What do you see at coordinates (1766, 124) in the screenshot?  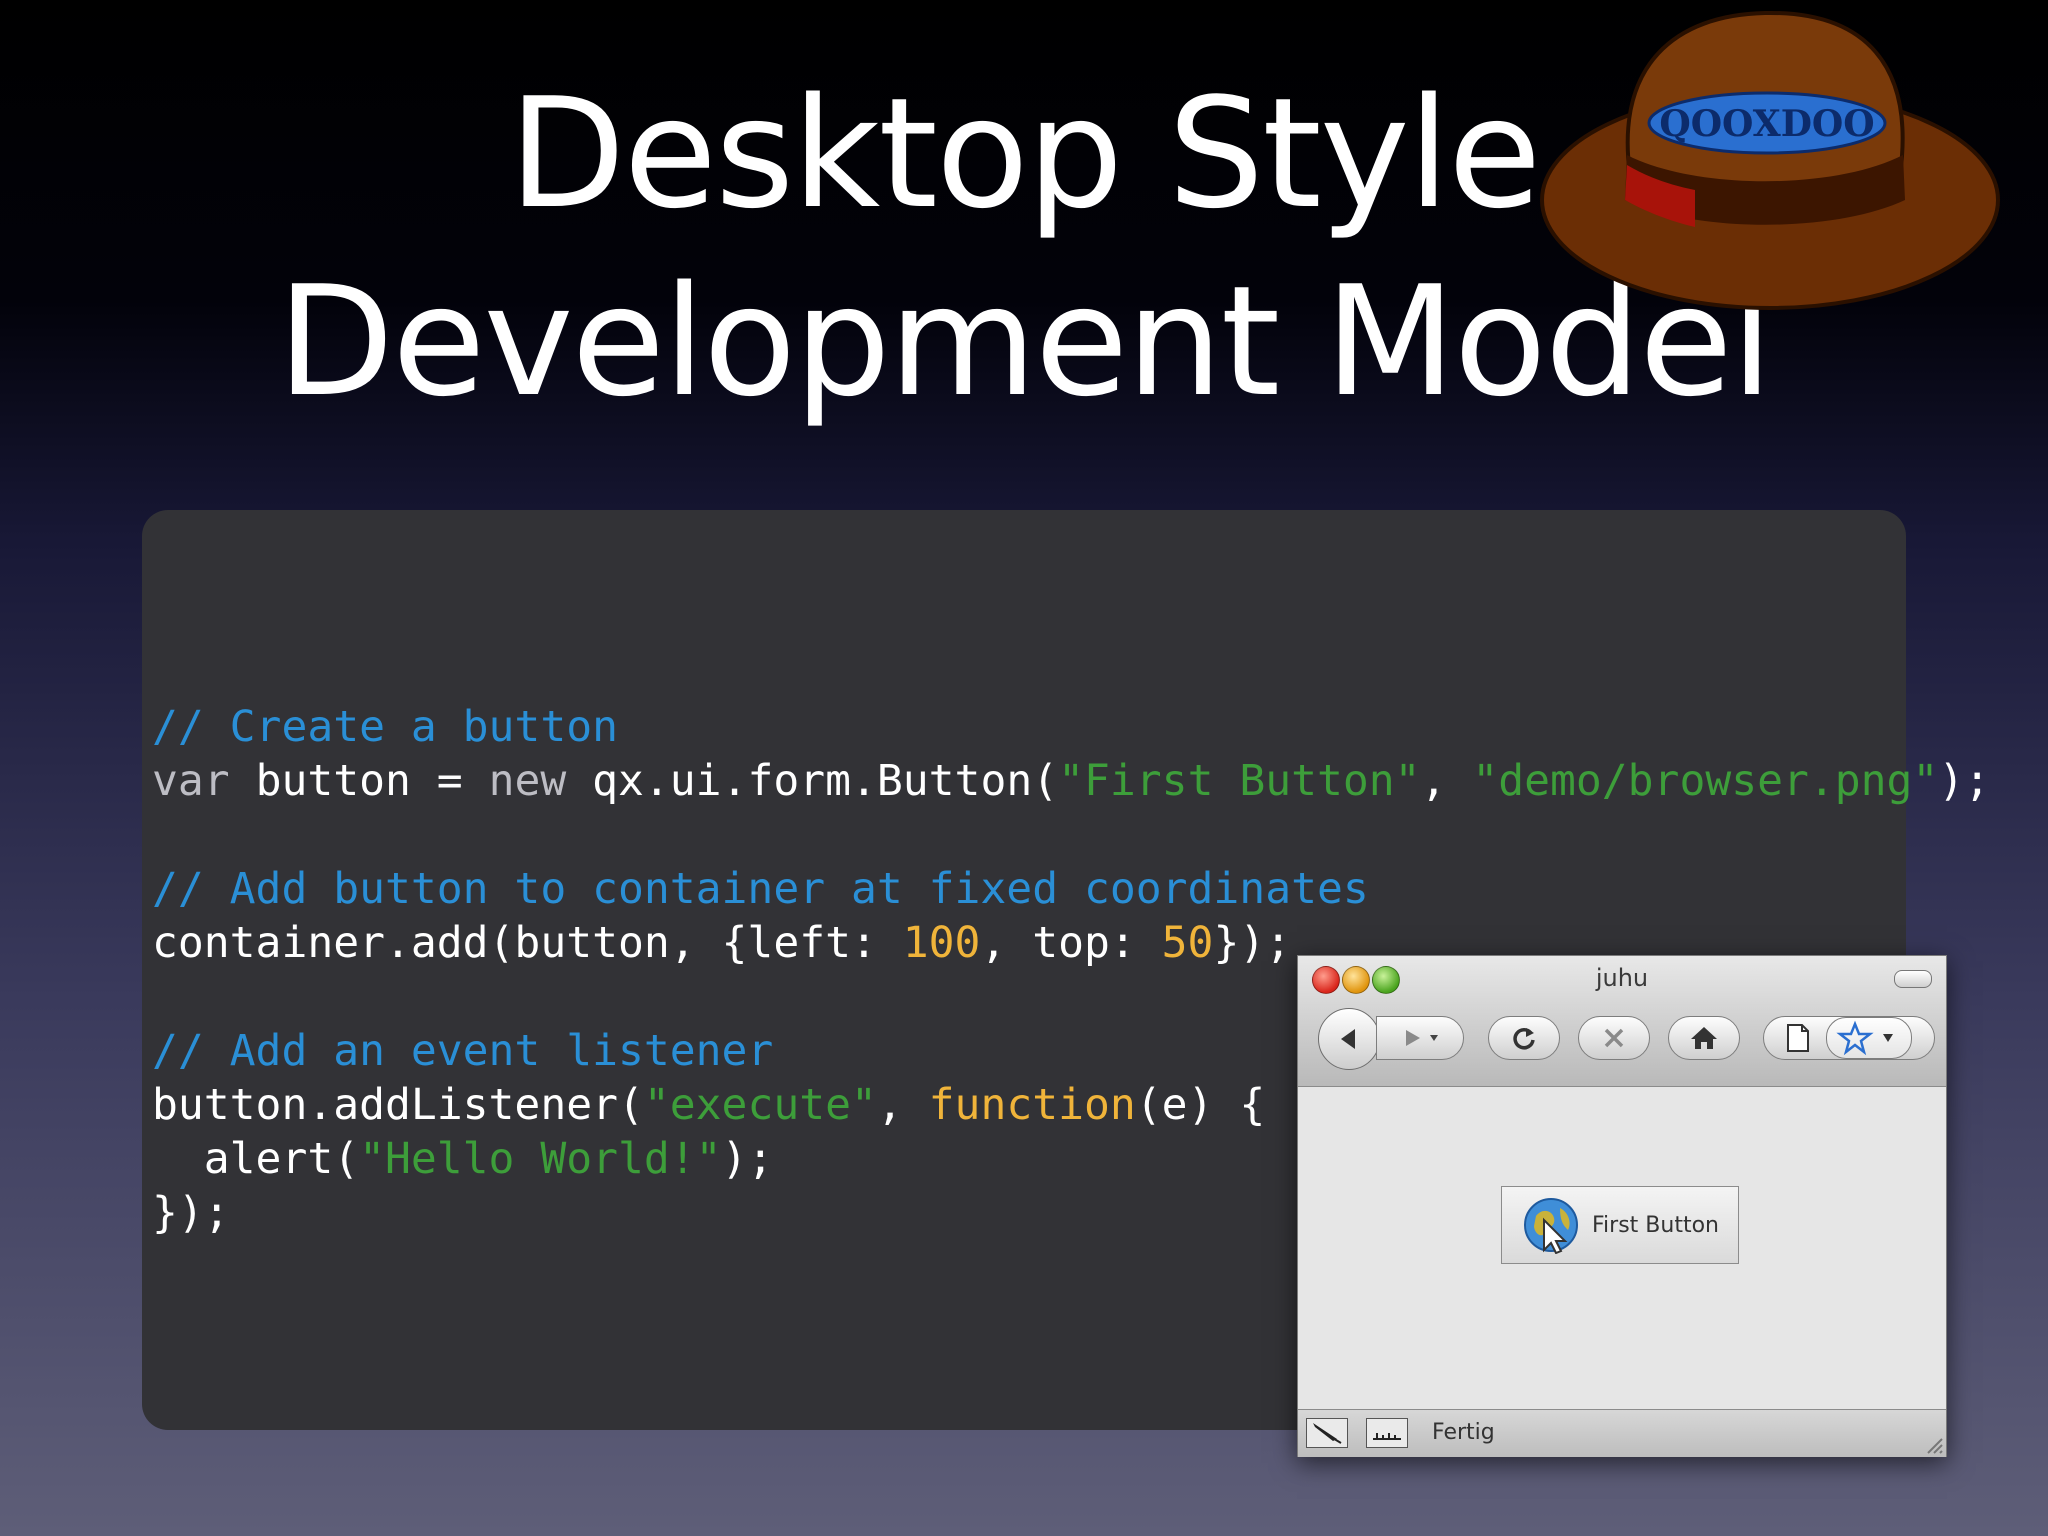 I see `logo-wordmark: QOOXDOO` at bounding box center [1766, 124].